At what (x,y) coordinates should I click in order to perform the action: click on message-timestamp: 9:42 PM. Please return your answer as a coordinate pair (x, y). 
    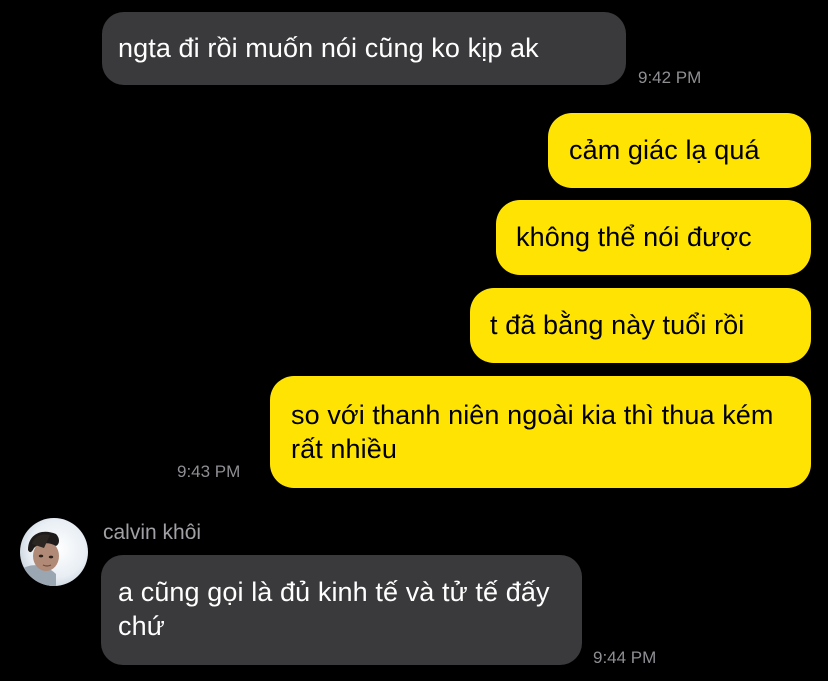
    Looking at the image, I should click on (670, 77).